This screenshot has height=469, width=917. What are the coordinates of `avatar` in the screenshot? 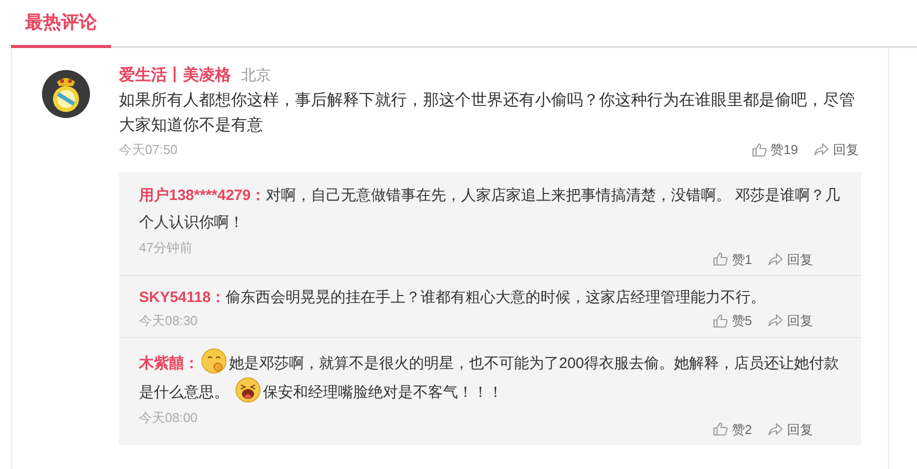 It's located at (66, 94).